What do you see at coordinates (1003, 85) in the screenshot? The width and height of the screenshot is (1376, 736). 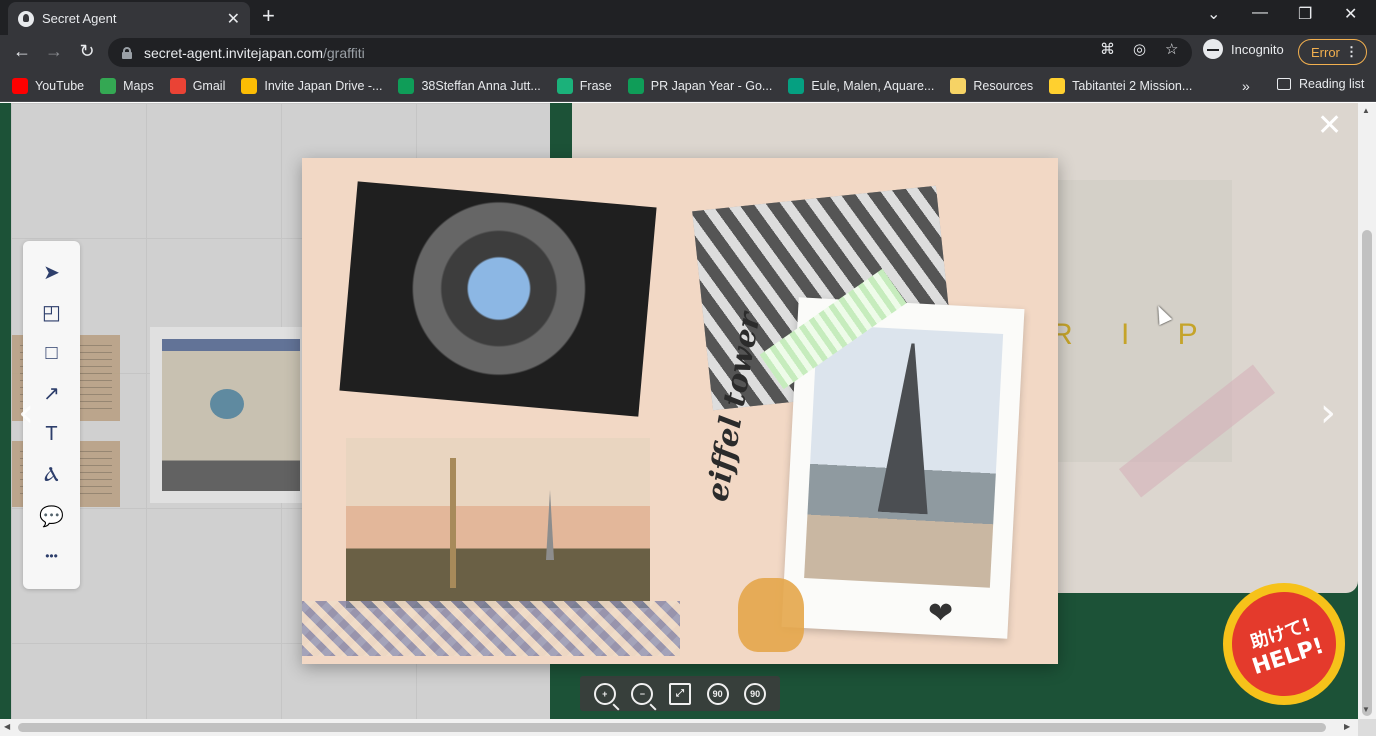 I see `bookmark-label: Resources` at bounding box center [1003, 85].